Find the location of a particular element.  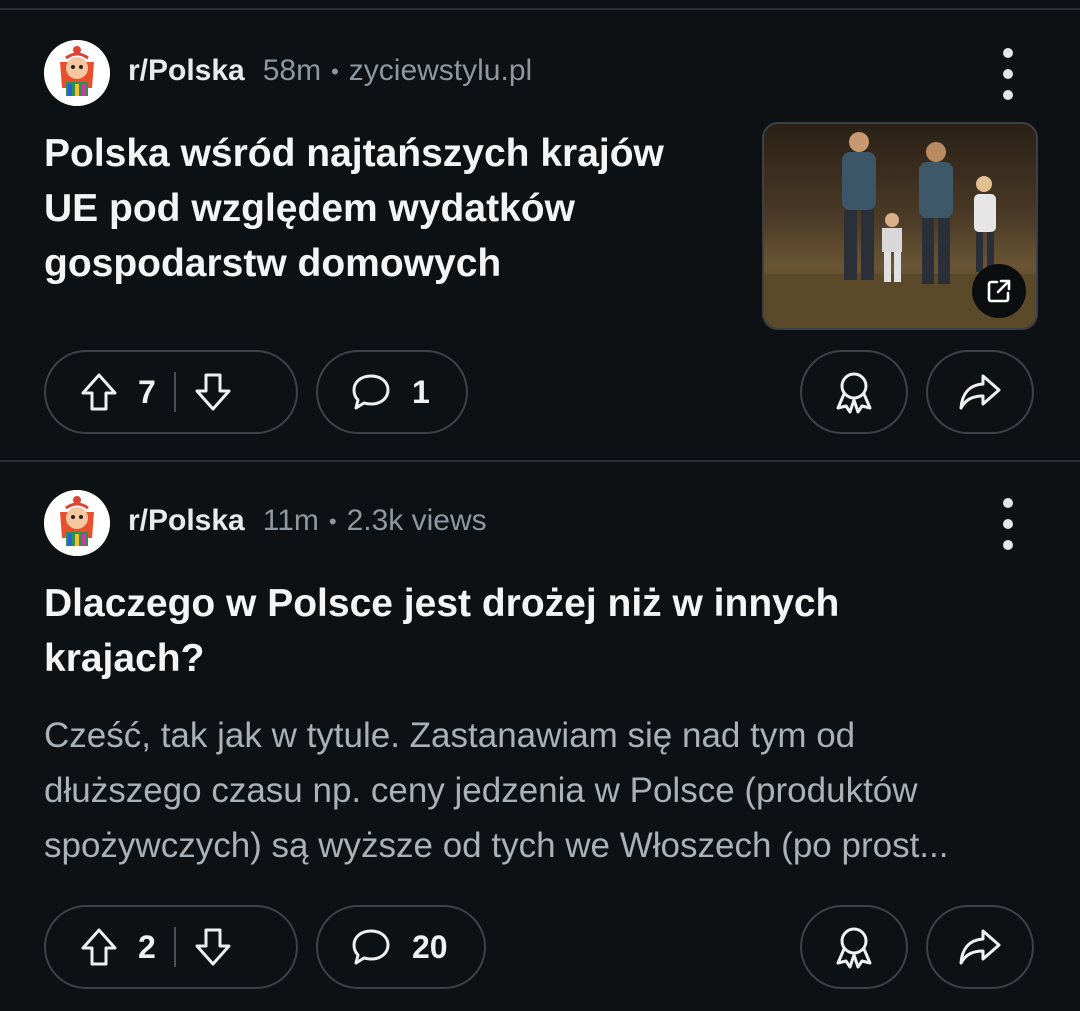

comment-count: 1 is located at coordinates (421, 391).